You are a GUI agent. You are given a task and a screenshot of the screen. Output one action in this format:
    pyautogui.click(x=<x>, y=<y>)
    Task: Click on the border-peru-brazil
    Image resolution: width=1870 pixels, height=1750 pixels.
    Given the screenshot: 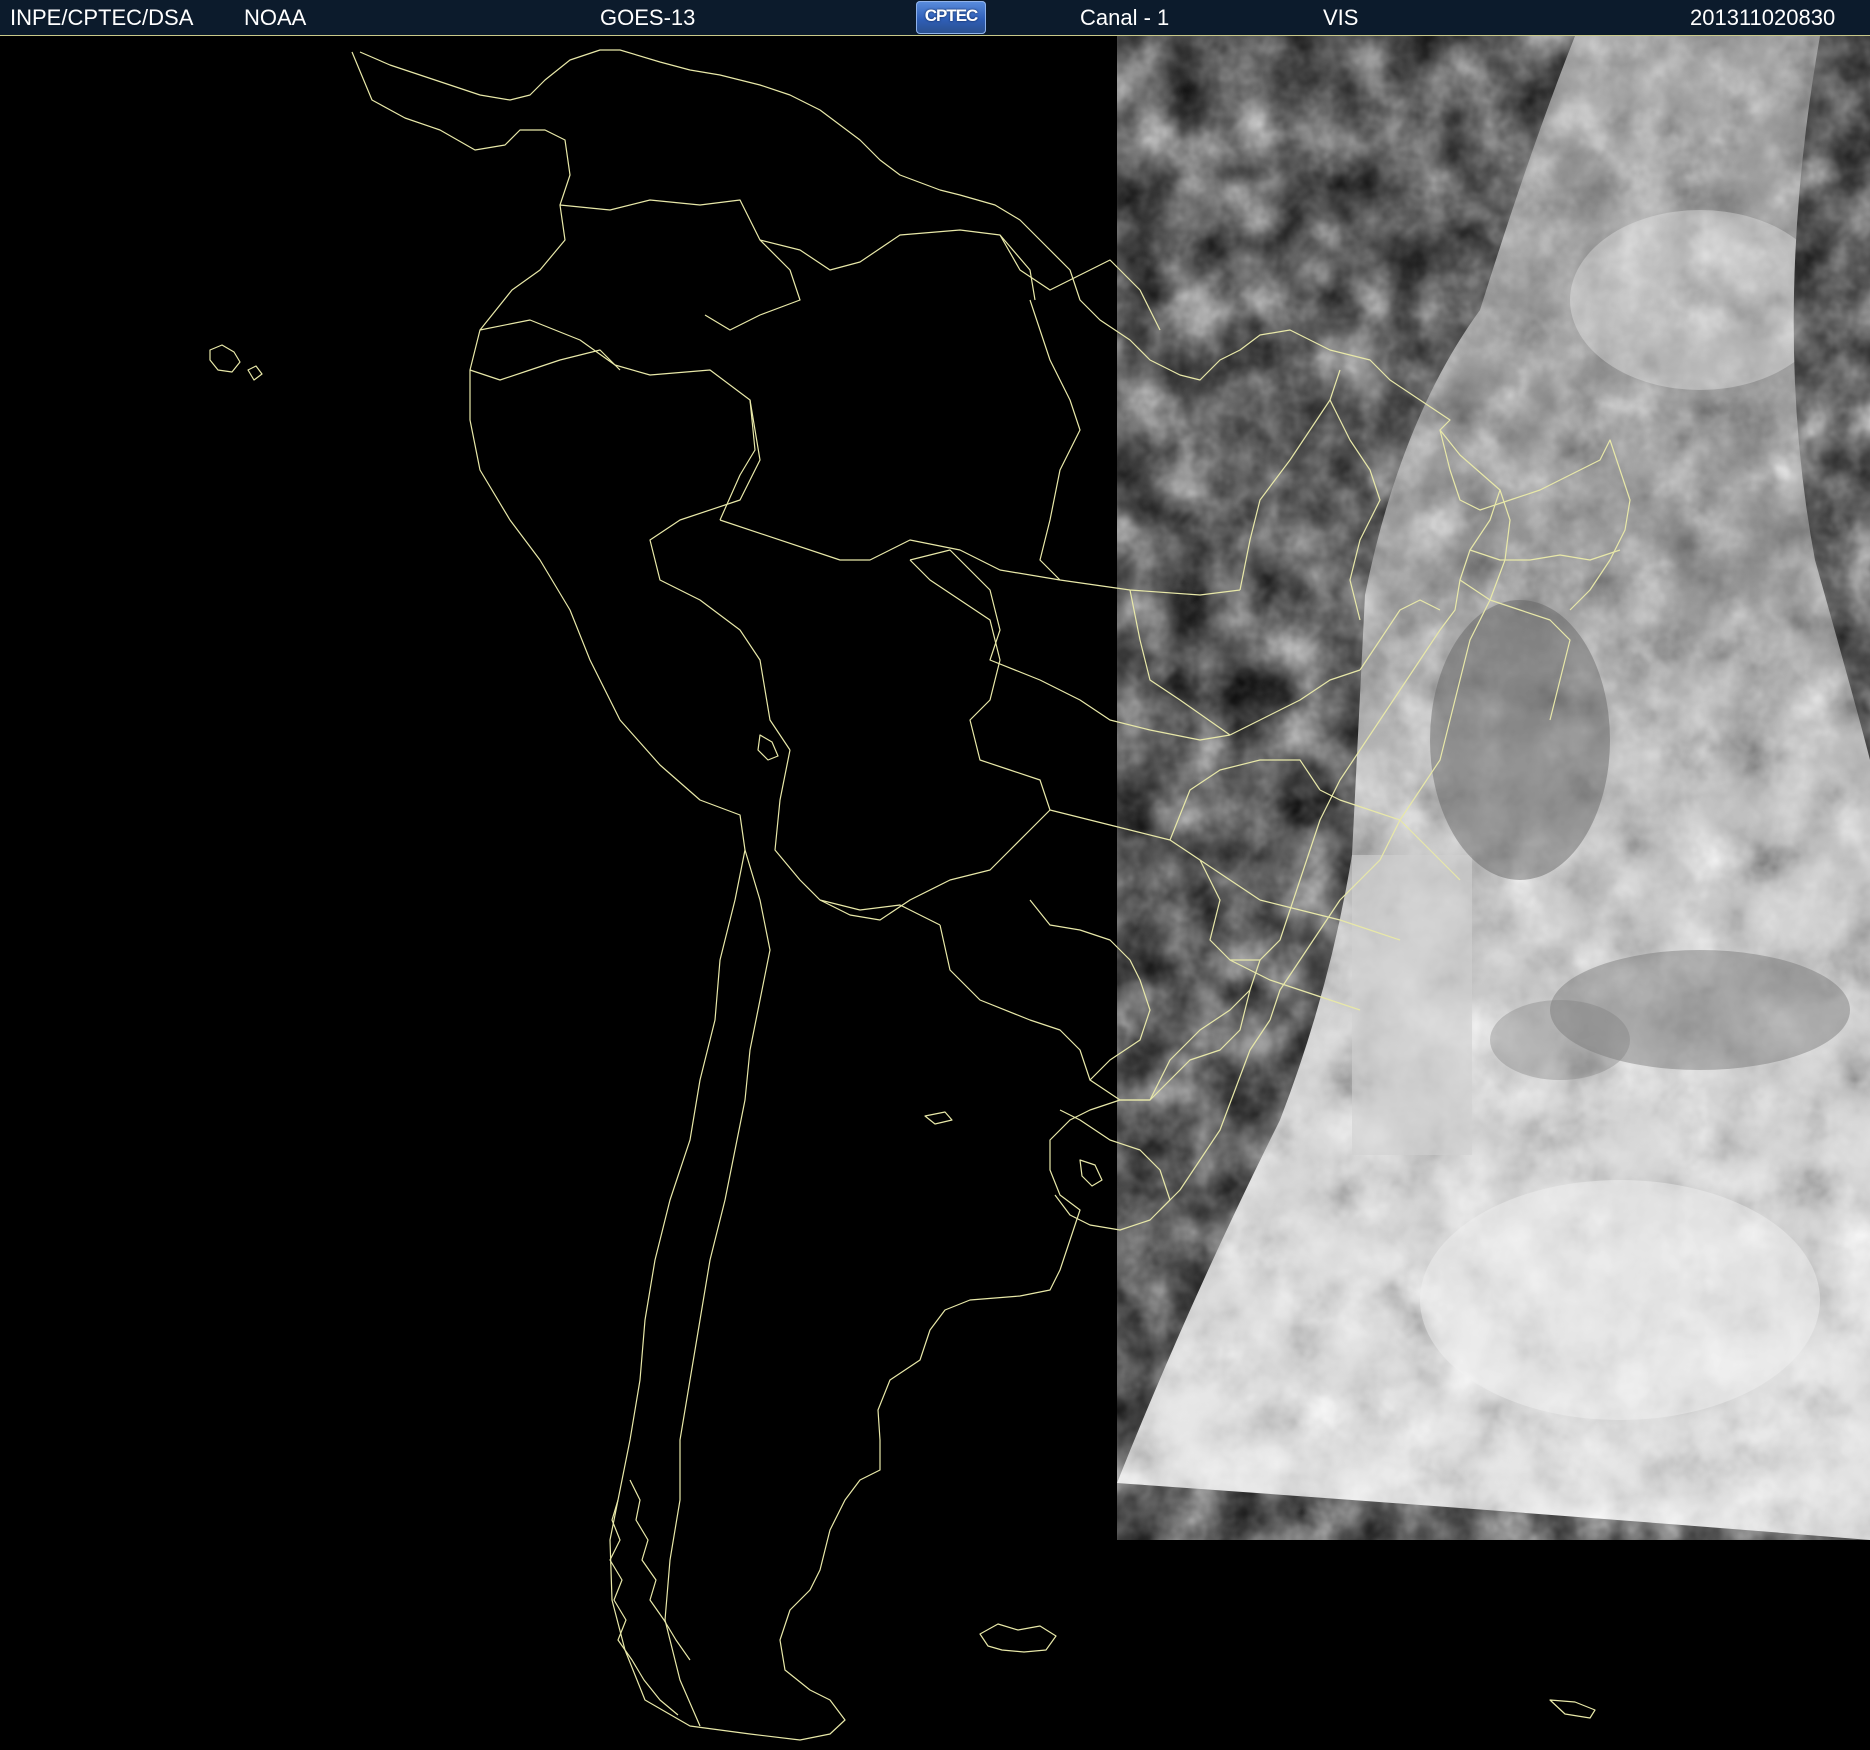 What is the action you would take?
    pyautogui.click(x=720, y=575)
    